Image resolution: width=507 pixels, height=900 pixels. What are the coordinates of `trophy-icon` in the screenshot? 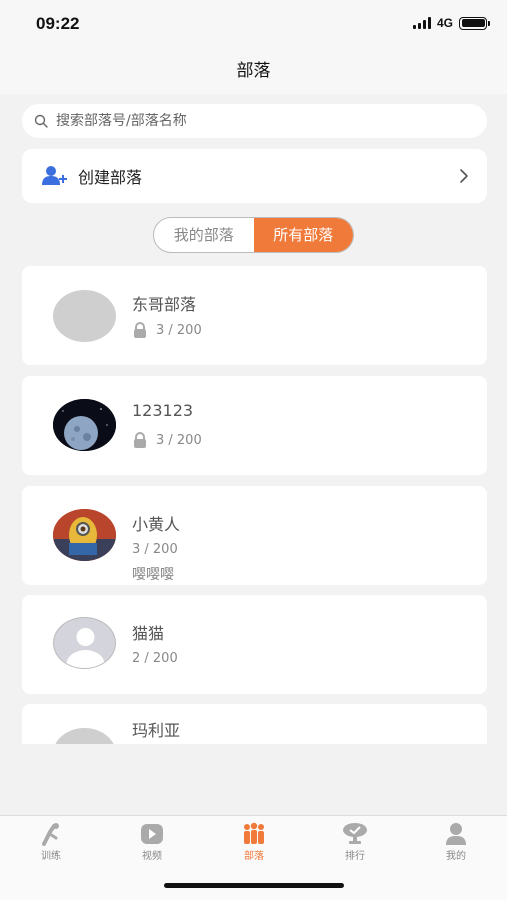 It's located at (355, 833).